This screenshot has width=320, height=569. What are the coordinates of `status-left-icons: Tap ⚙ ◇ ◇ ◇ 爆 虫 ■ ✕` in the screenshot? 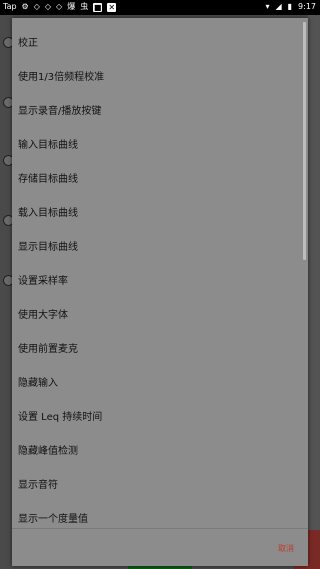 It's located at (60, 7).